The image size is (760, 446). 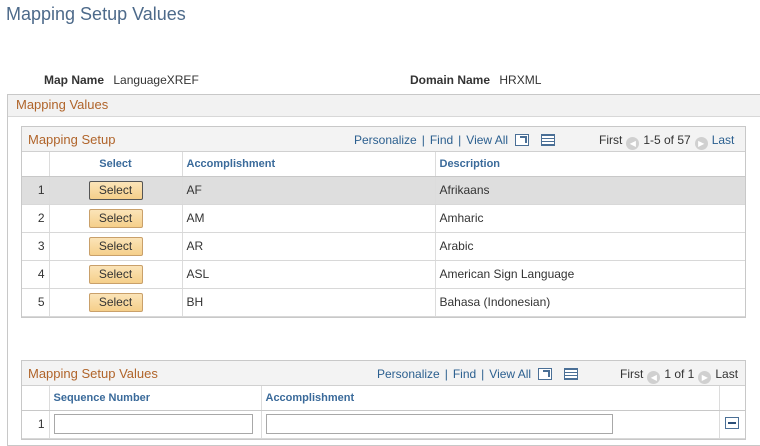 I want to click on row-range: 1-5 of 57, so click(x=667, y=140).